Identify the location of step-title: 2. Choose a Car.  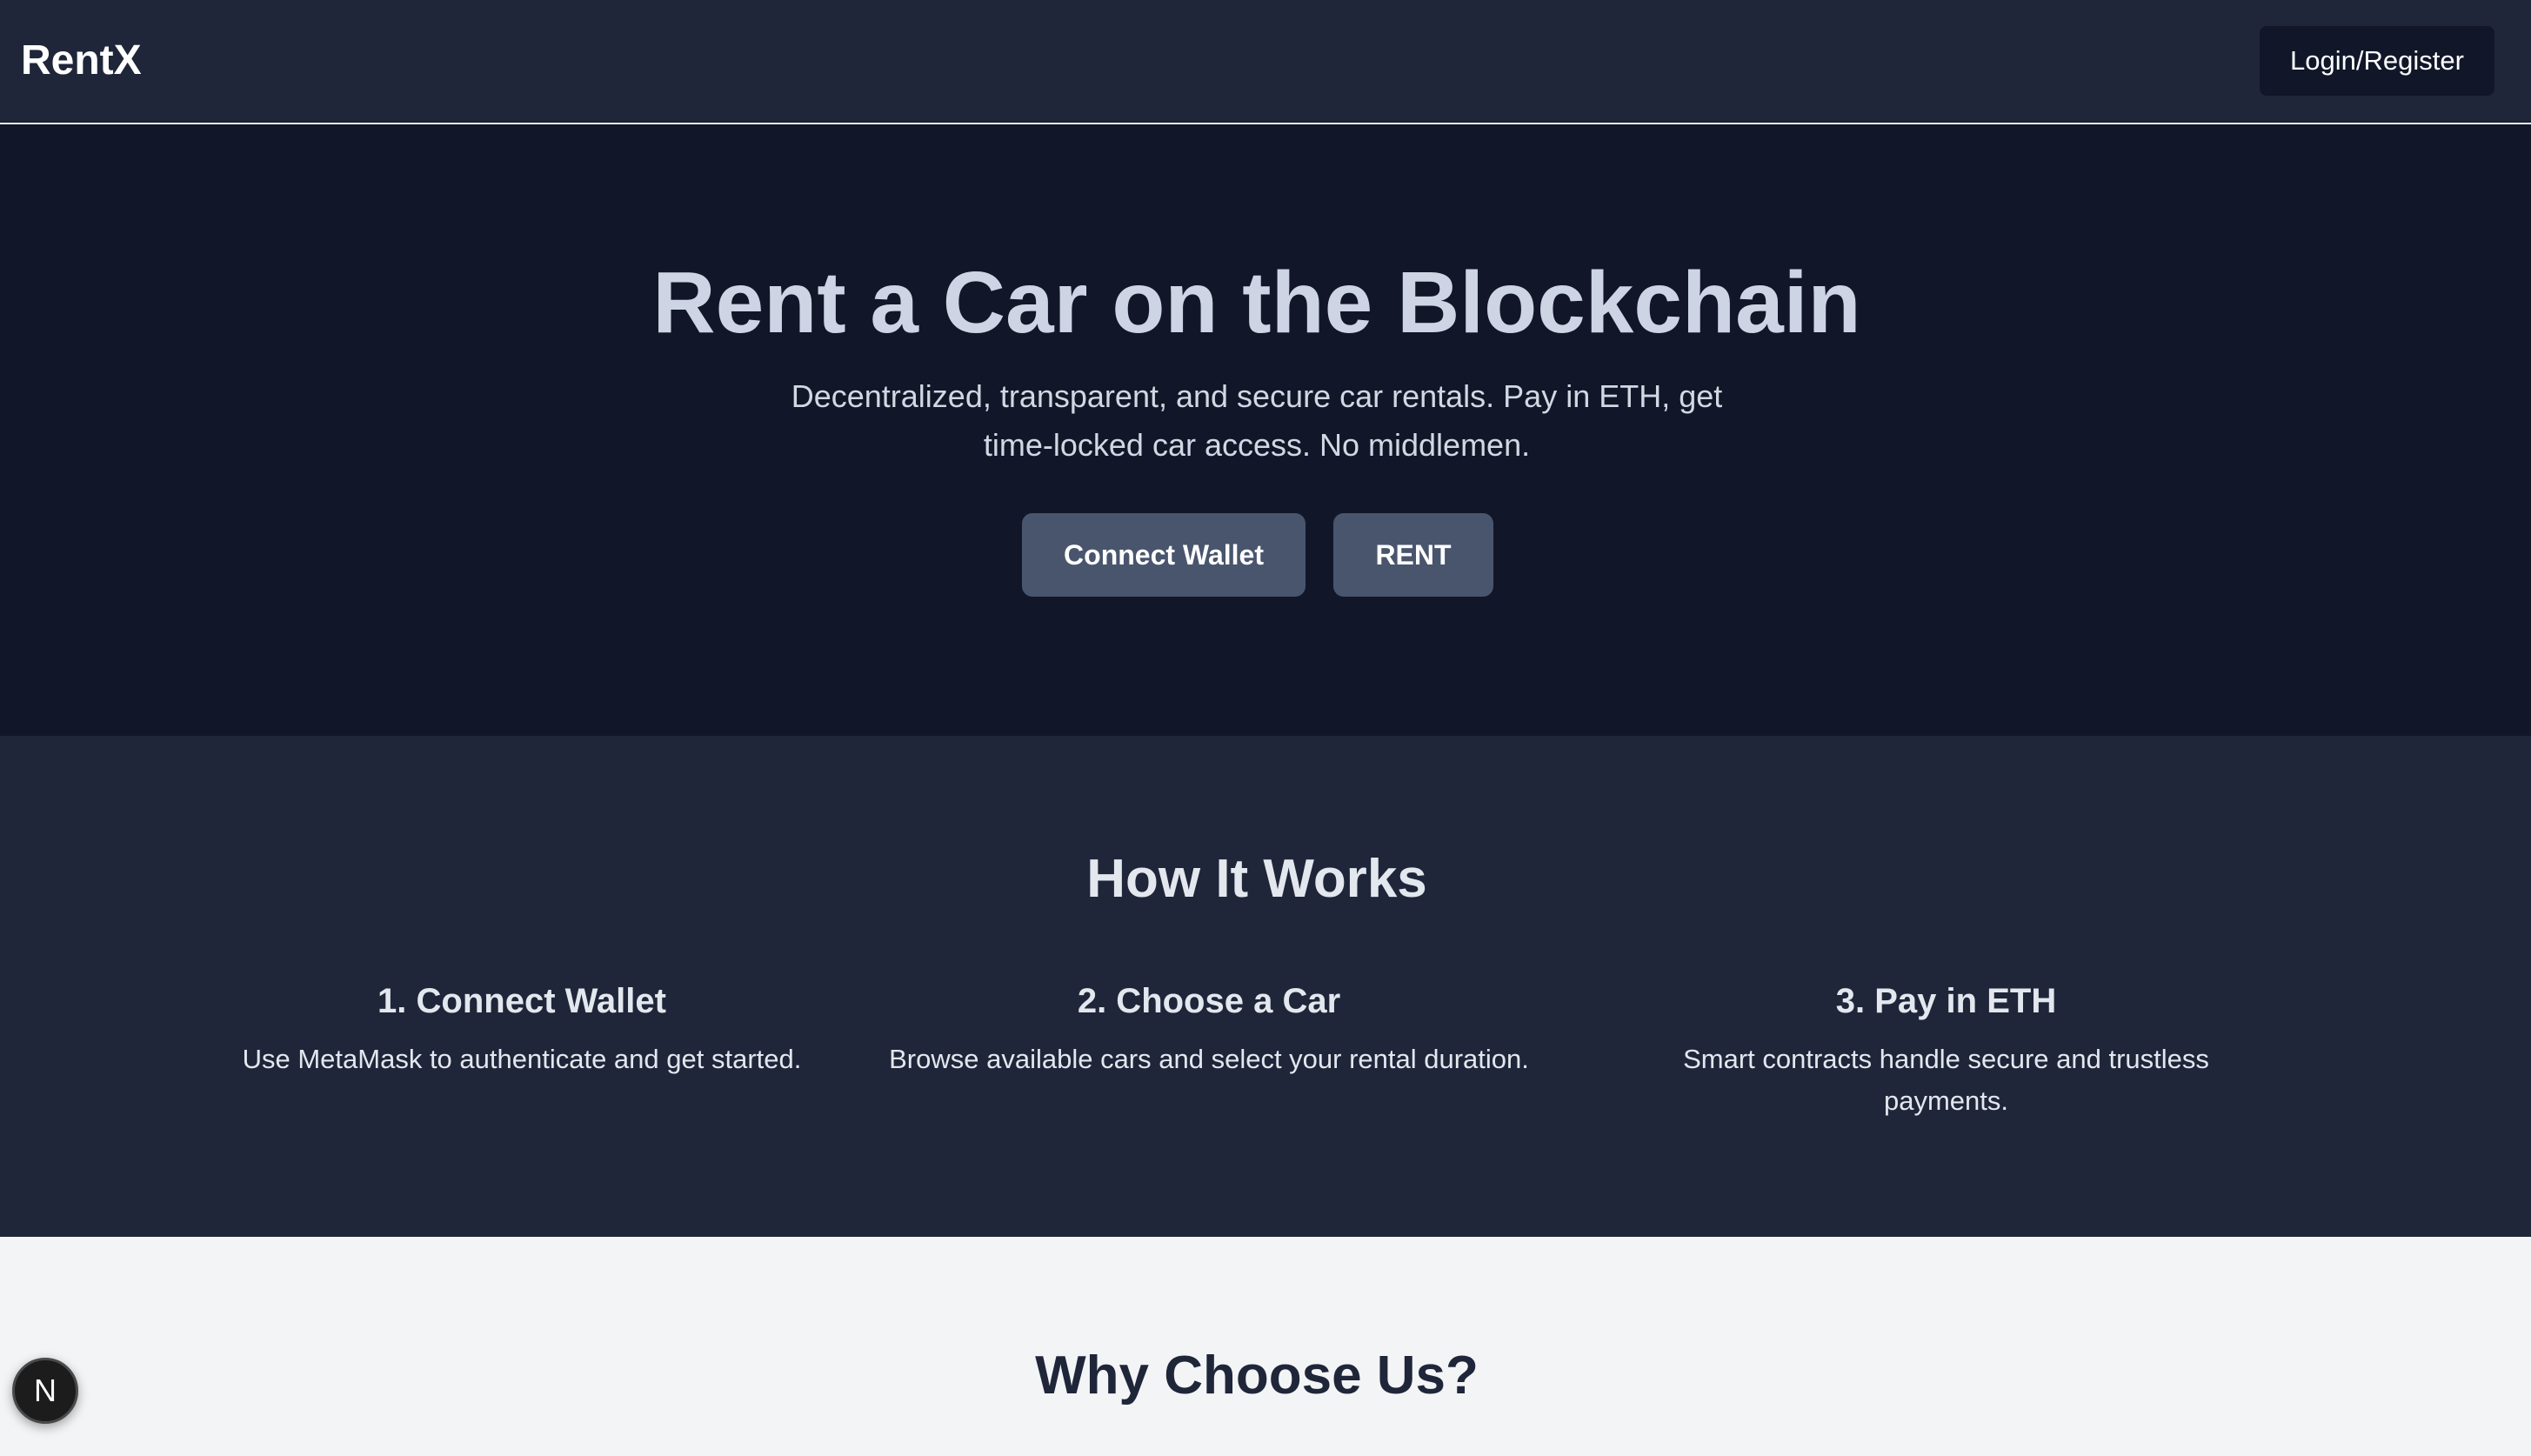
(1209, 1001).